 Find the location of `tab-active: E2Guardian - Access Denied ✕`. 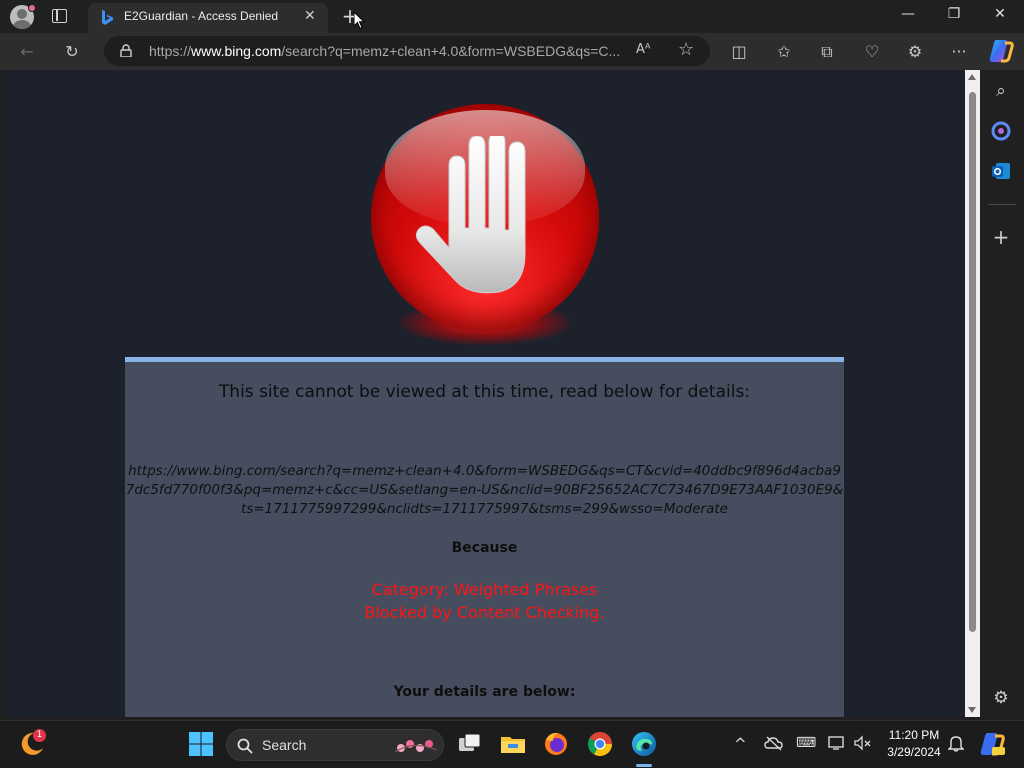

tab-active: E2Guardian - Access Denied ✕ is located at coordinates (208, 18).